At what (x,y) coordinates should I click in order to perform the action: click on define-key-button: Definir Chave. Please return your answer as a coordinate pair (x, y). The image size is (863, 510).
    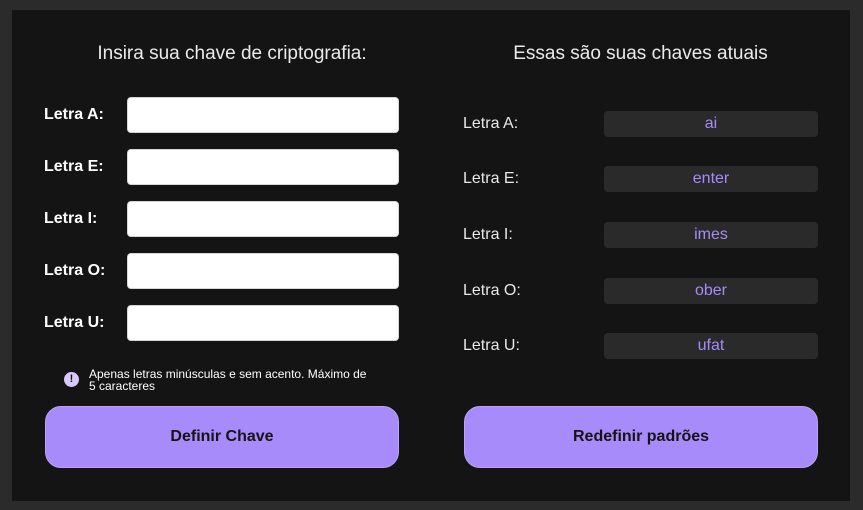
    Looking at the image, I should click on (222, 437).